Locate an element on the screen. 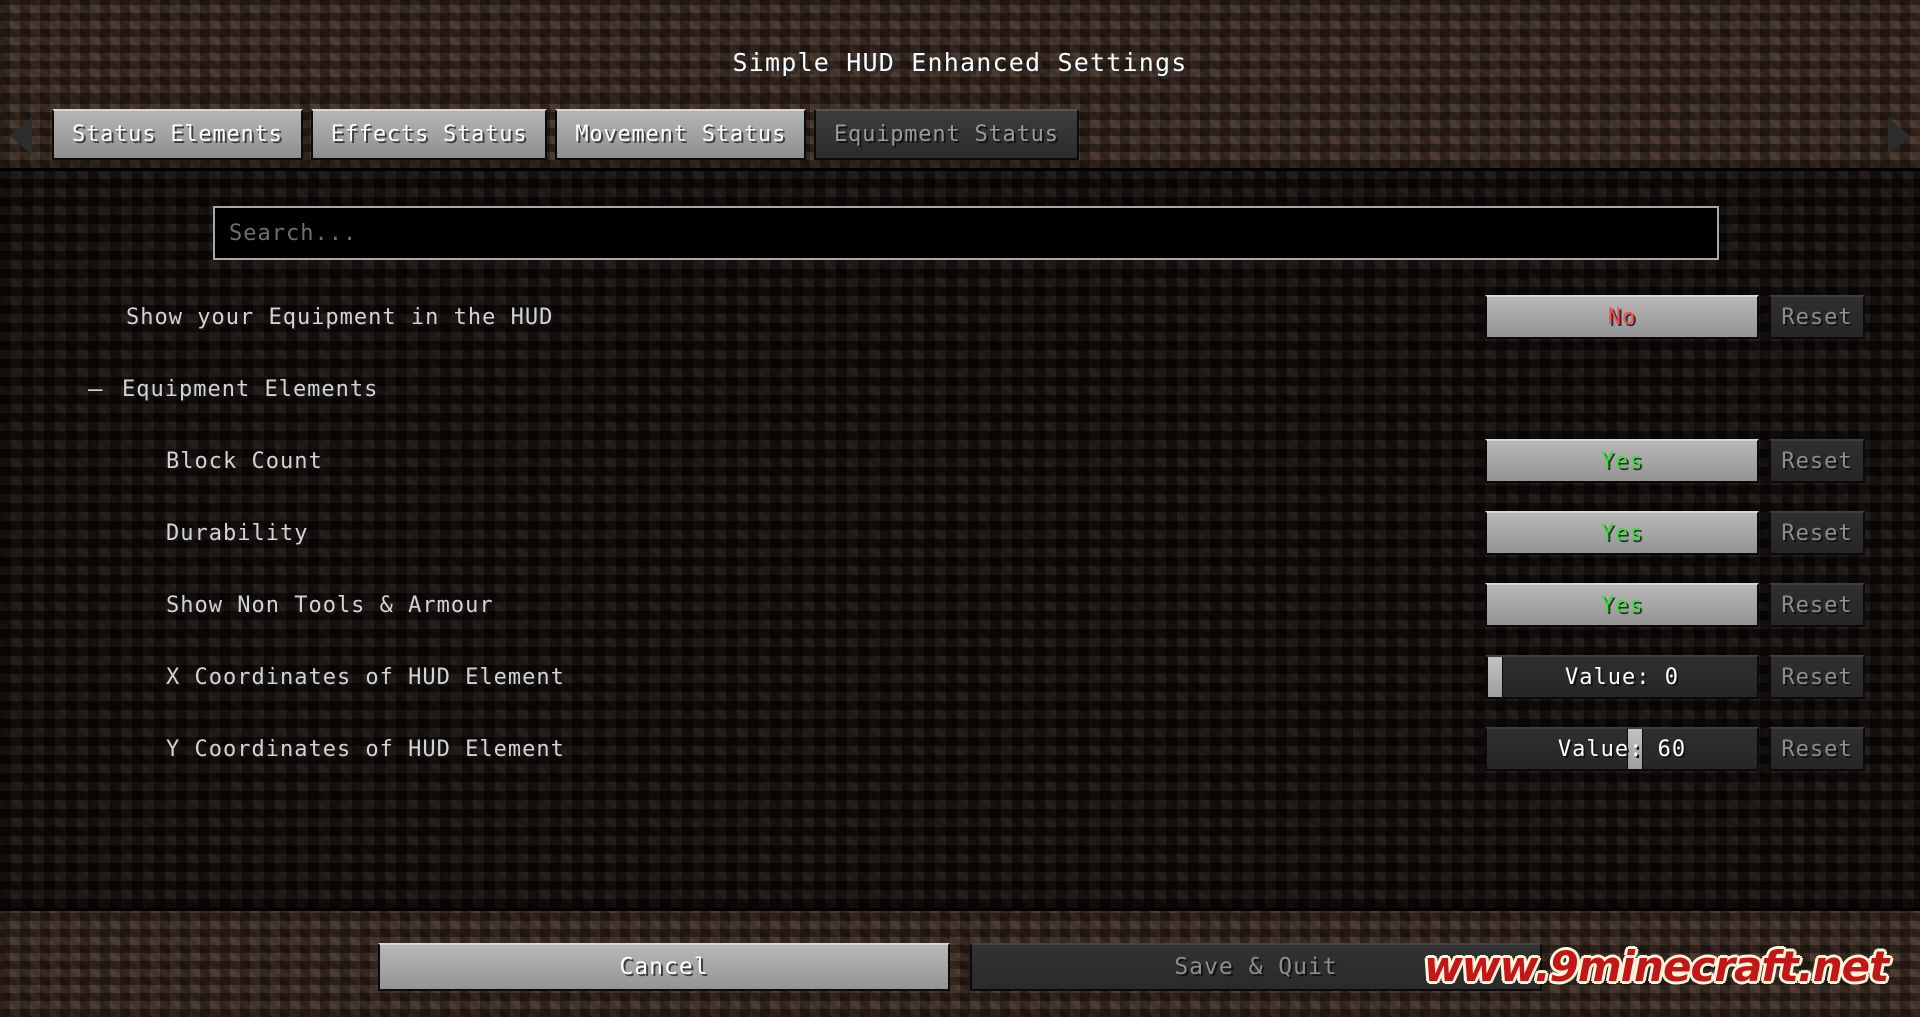 This screenshot has height=1017, width=1920. settings-row-label: Show Non Tools & Armour is located at coordinates (330, 605).